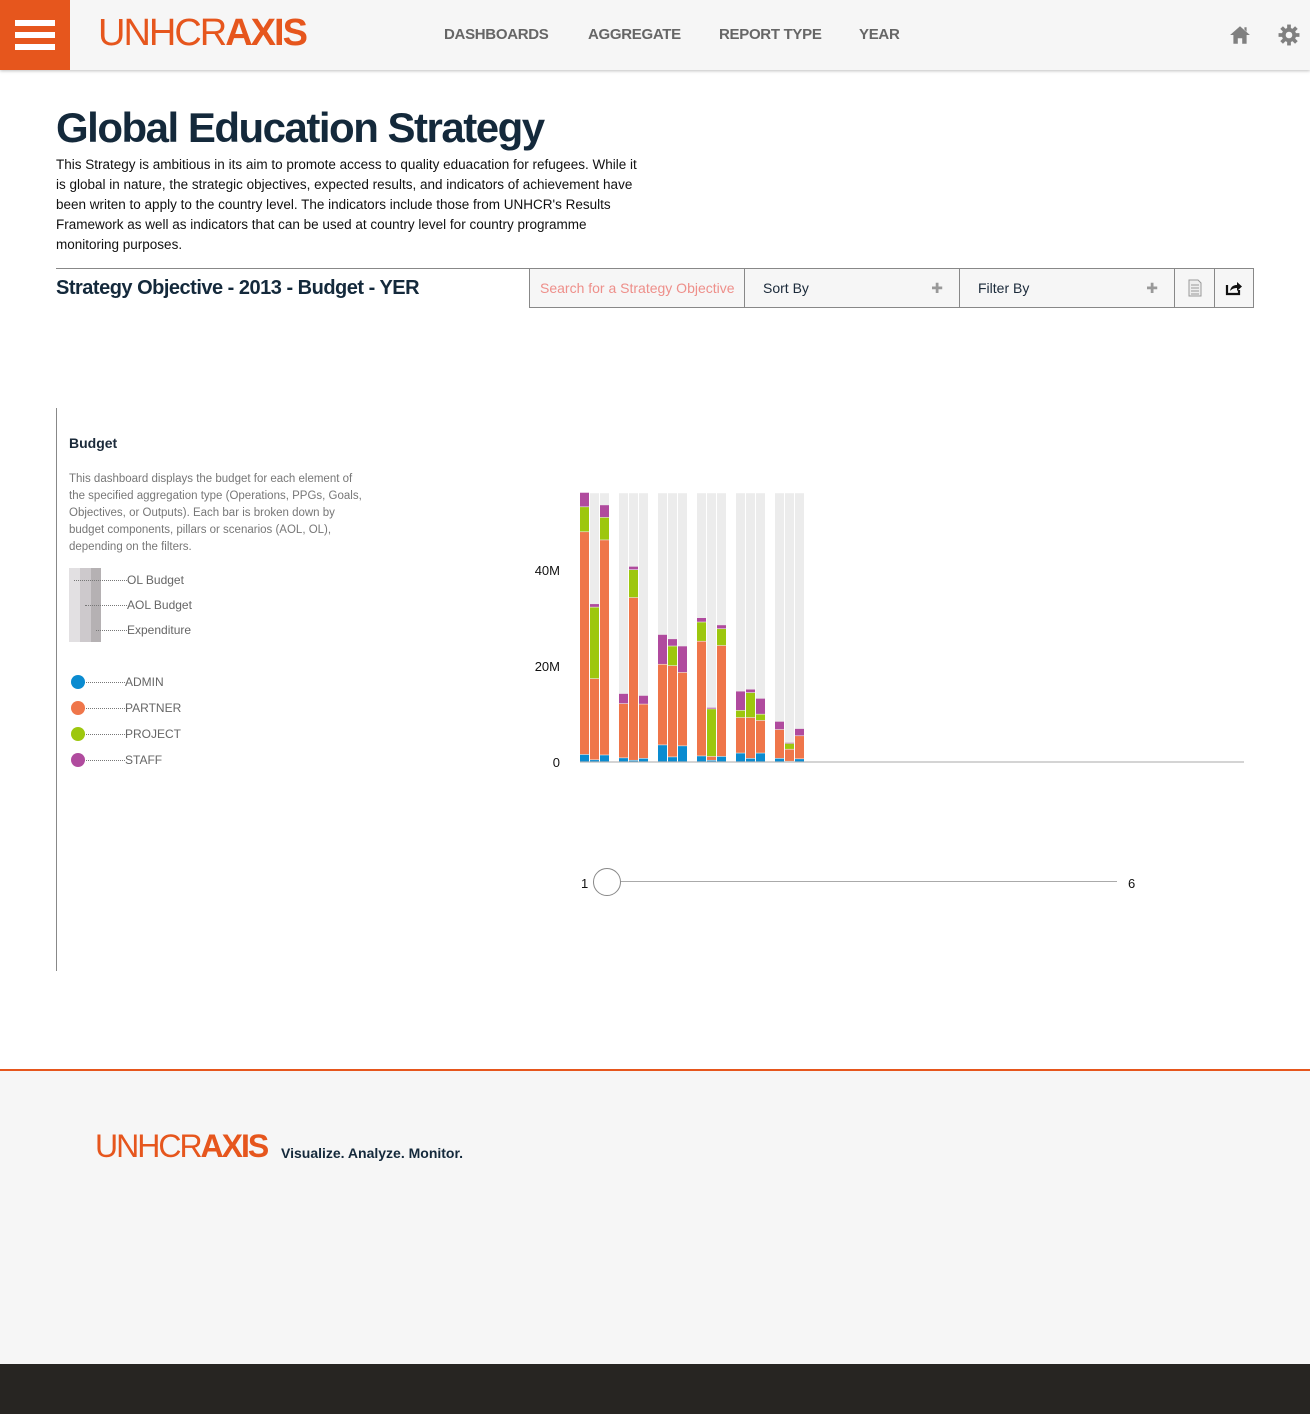  Describe the element at coordinates (607, 882) in the screenshot. I see `slider-handle` at that location.